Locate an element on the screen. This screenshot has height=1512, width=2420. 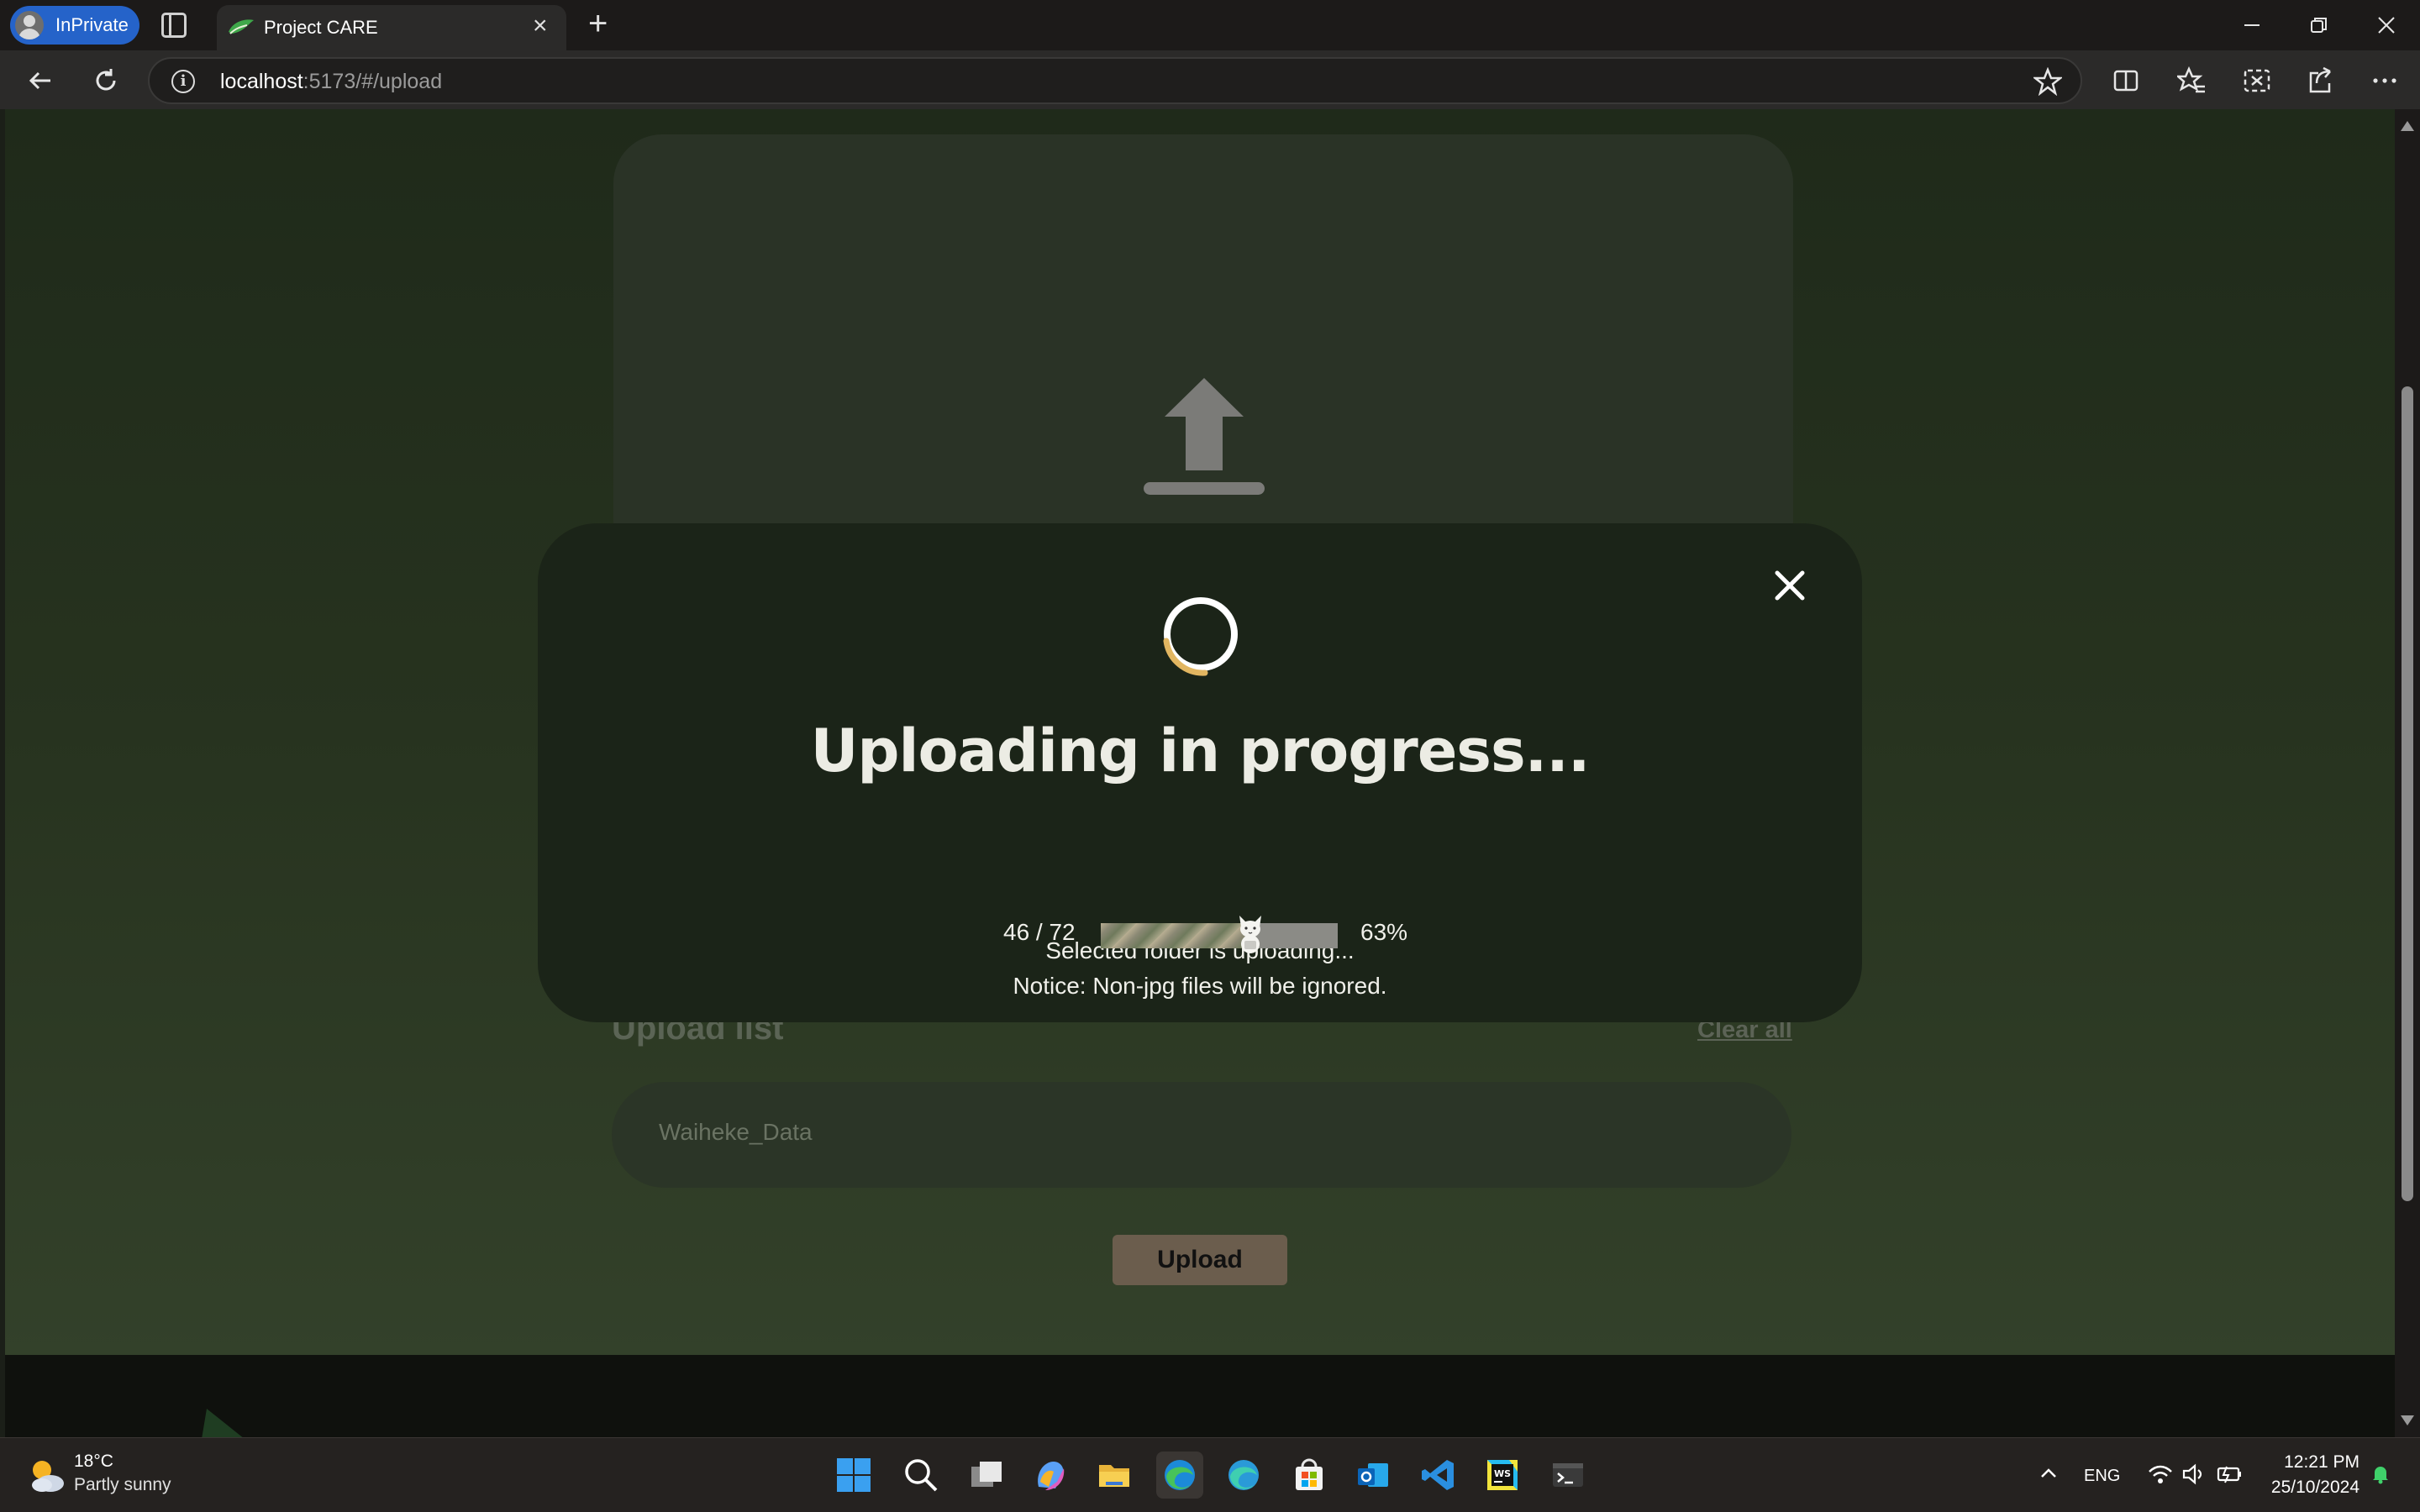
scroll-up-icon is located at coordinates (2407, 126).